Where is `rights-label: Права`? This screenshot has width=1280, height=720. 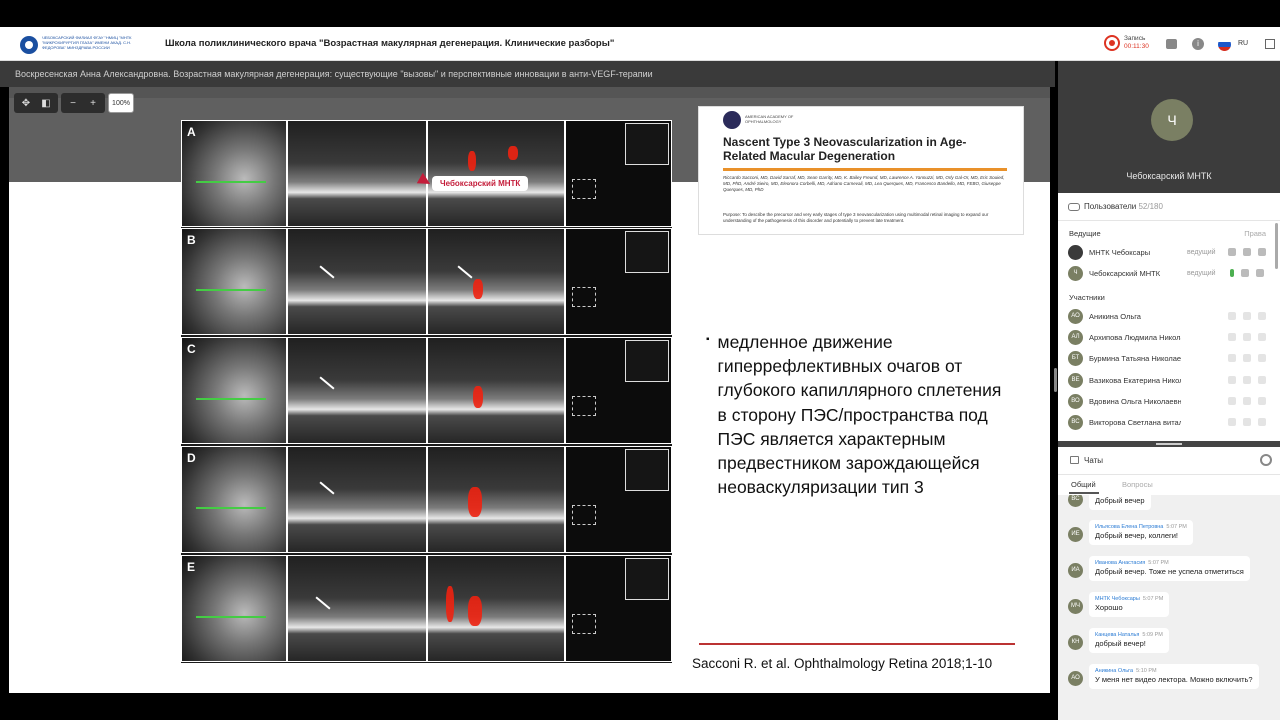 rights-label: Права is located at coordinates (1255, 233).